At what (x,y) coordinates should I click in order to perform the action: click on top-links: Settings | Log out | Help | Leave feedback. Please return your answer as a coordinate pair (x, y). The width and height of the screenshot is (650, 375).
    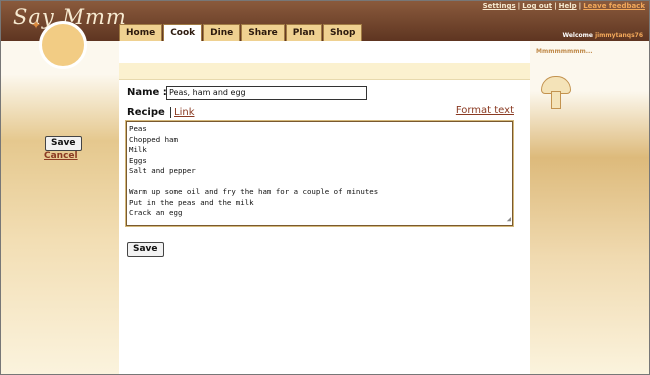
    Looking at the image, I should click on (564, 6).